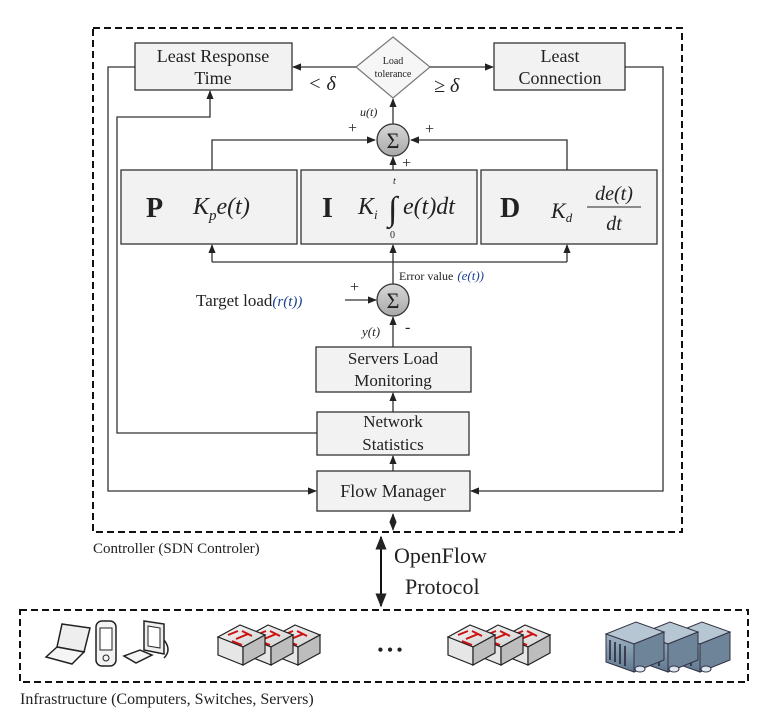 The height and width of the screenshot is (721, 780). Describe the element at coordinates (569, 217) in the screenshot. I see `kd-sub: d` at that location.